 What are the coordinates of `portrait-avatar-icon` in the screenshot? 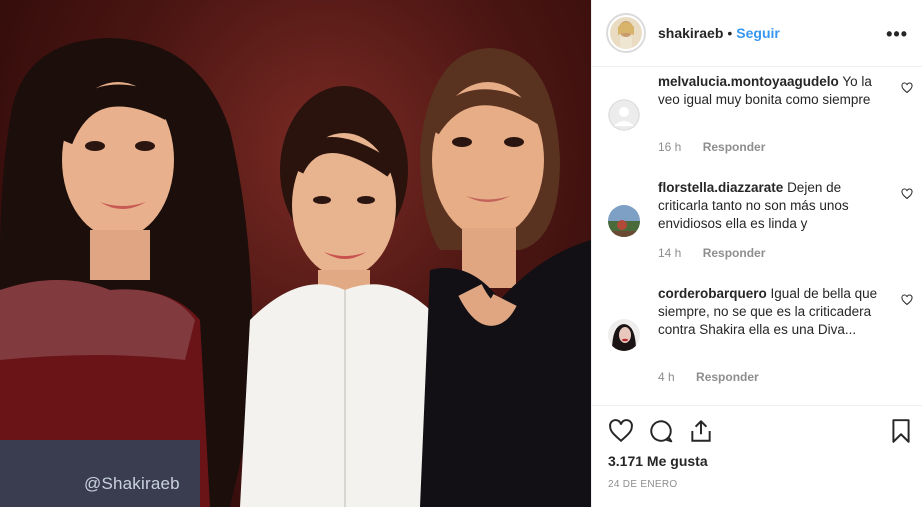 It's located at (624, 335).